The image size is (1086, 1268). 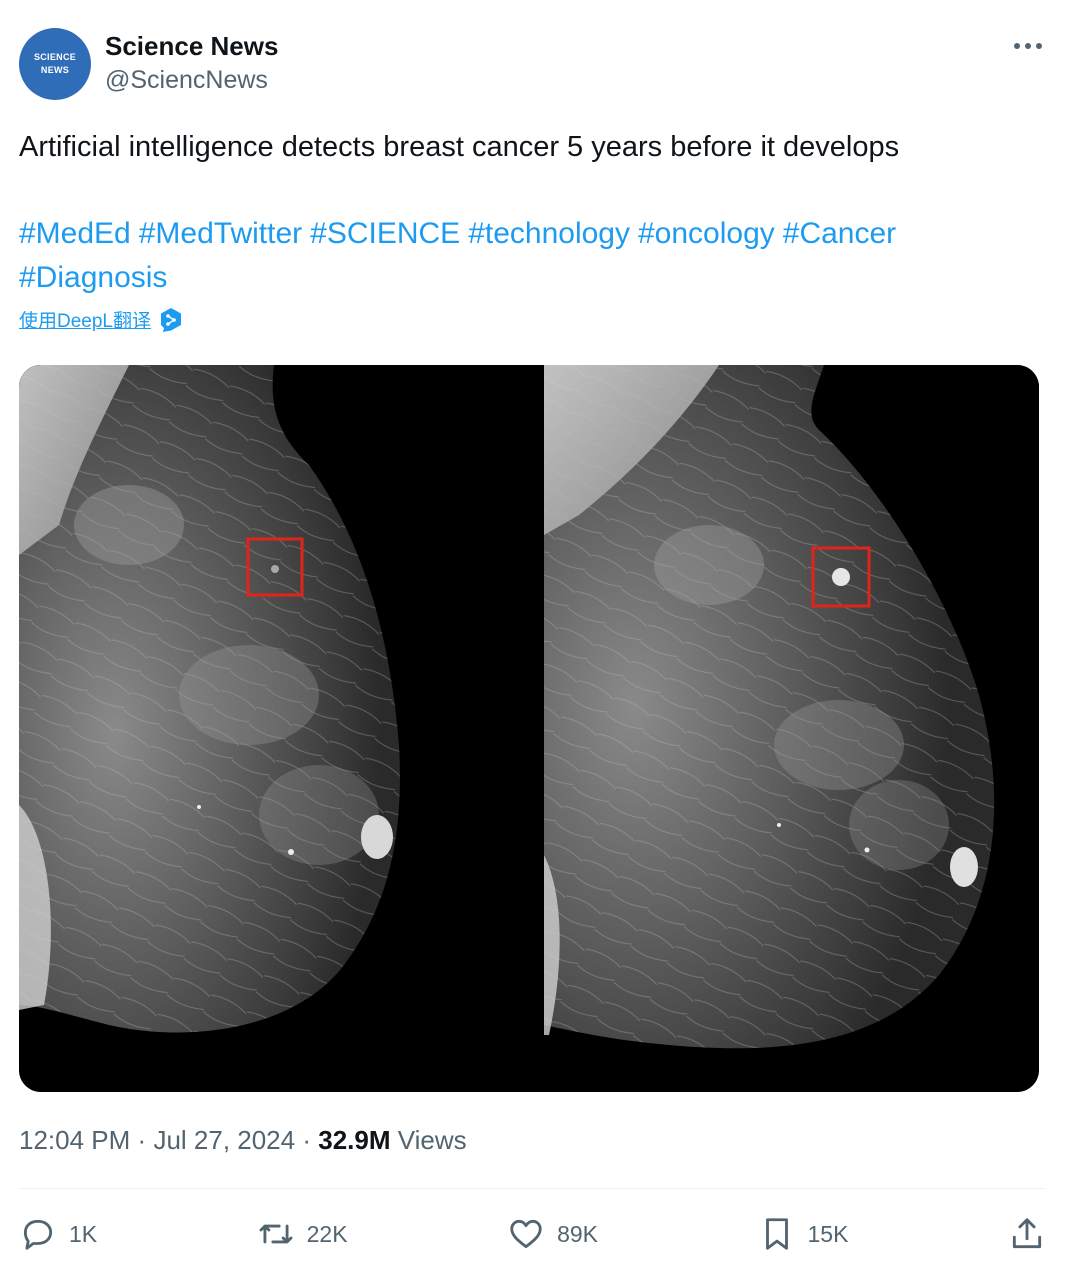 I want to click on tweet-date: Jul 27, 2024, so click(x=224, y=1140).